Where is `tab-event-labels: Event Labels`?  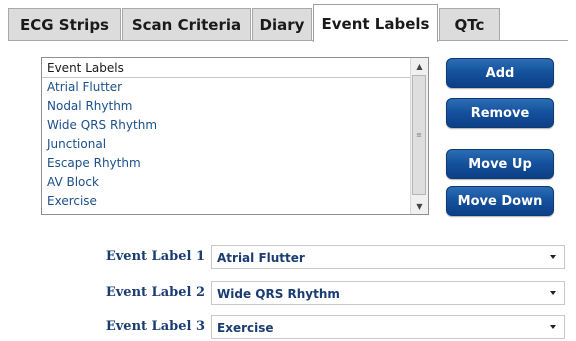
tab-event-labels: Event Labels is located at coordinates (375, 23).